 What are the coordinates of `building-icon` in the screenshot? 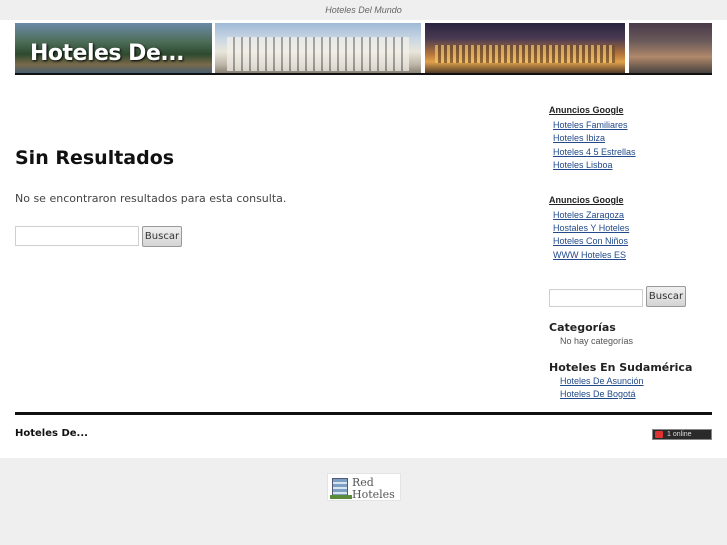 It's located at (341, 488).